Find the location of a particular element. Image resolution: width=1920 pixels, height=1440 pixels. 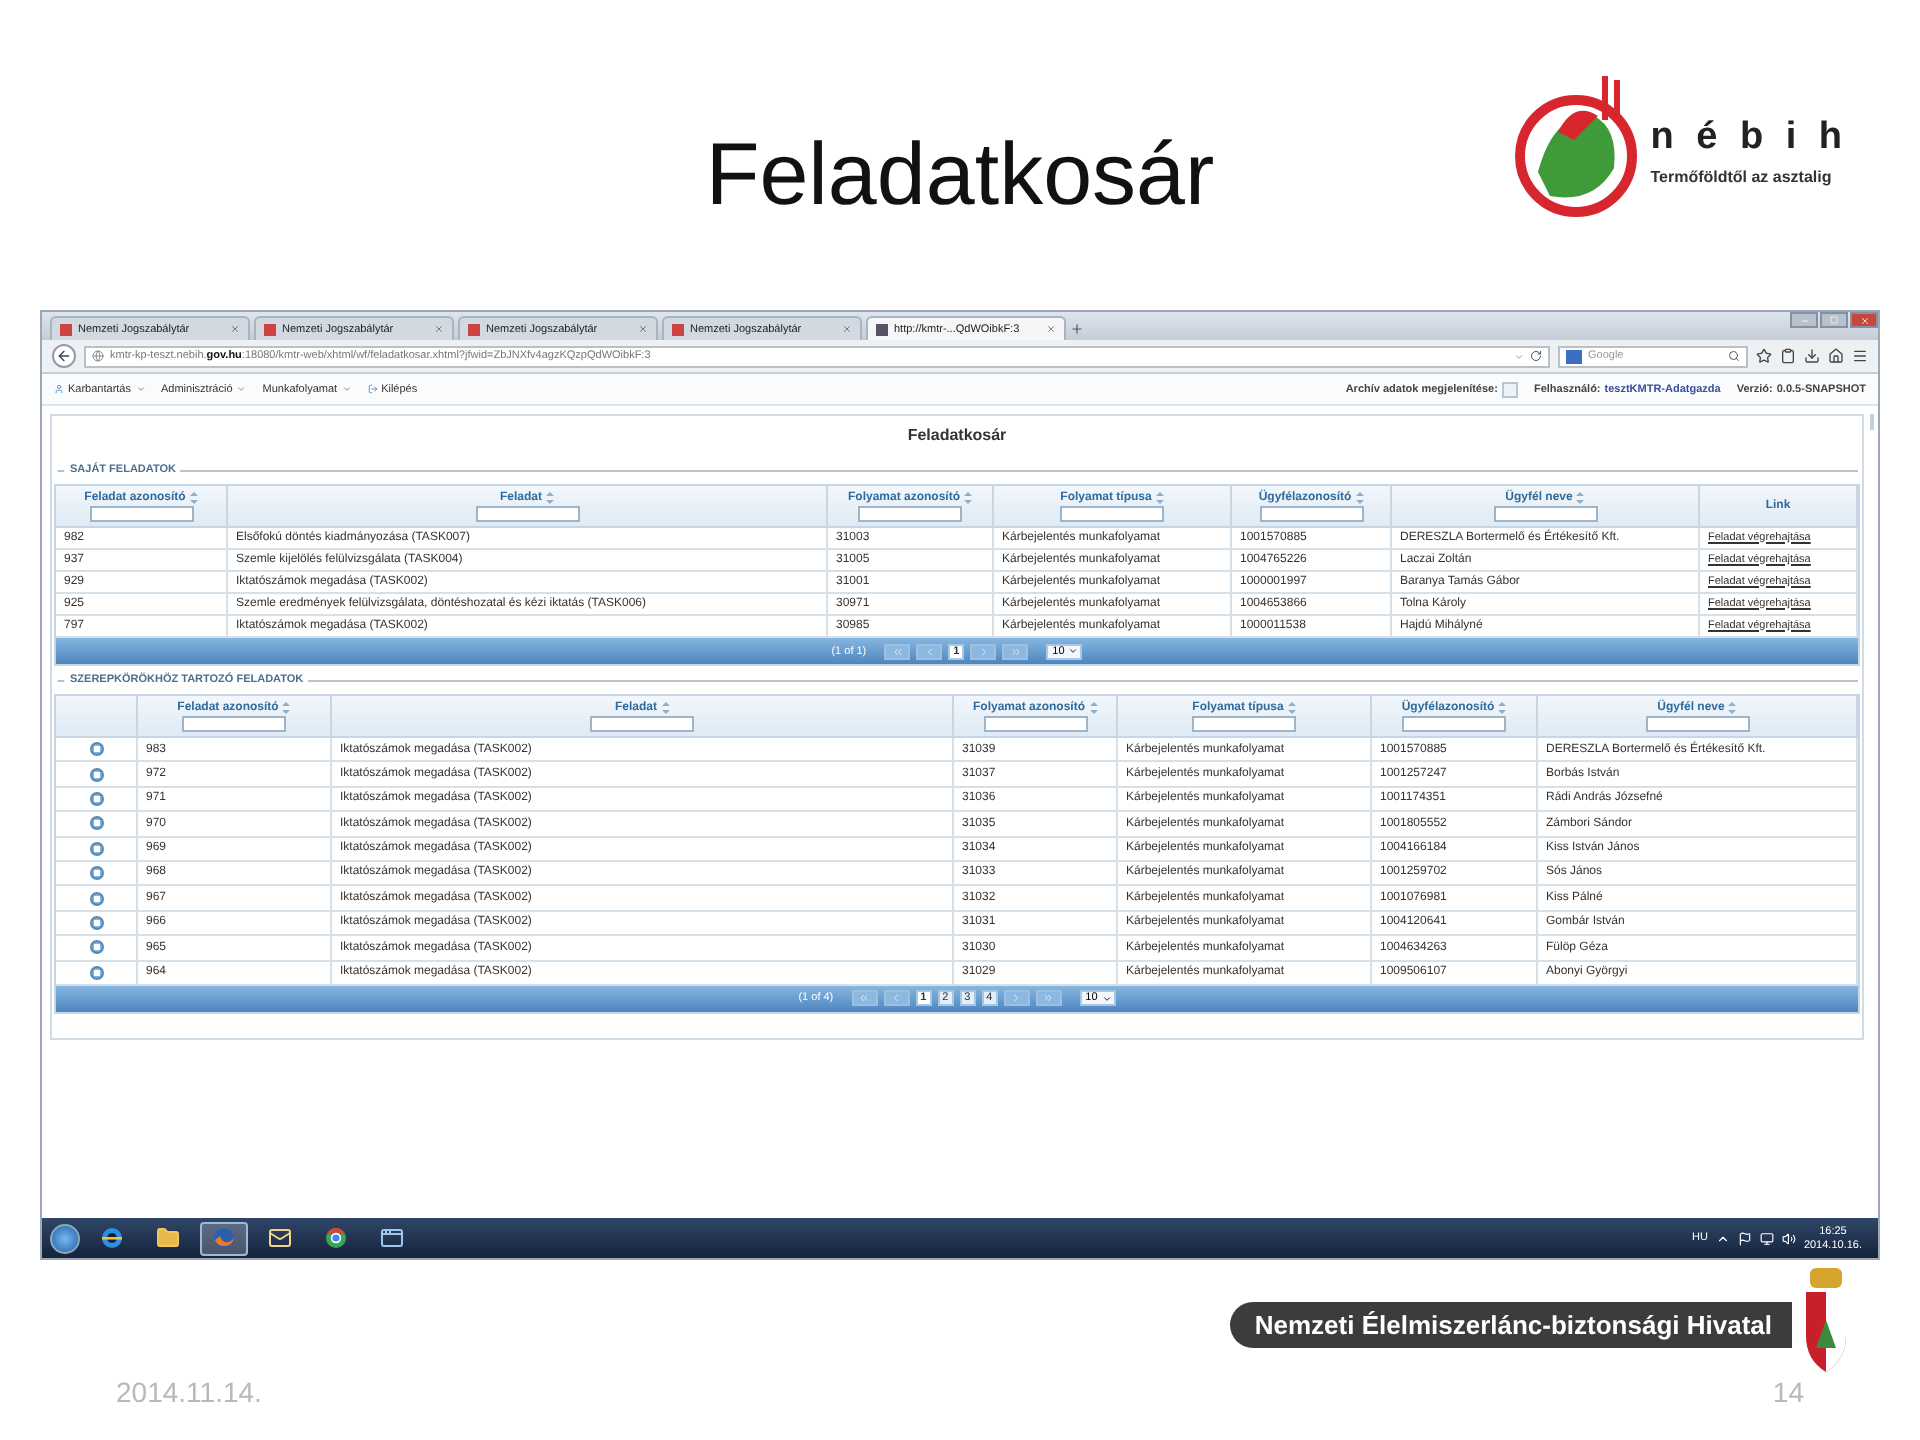

search-icon is located at coordinates (1734, 356).